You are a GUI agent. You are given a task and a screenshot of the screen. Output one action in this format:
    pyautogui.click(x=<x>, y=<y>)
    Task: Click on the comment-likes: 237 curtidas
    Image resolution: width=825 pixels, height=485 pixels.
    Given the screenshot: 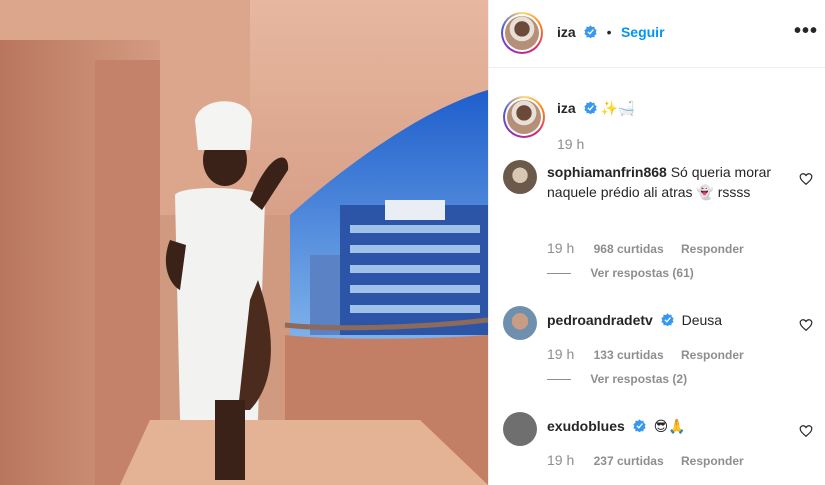 What is the action you would take?
    pyautogui.click(x=629, y=461)
    